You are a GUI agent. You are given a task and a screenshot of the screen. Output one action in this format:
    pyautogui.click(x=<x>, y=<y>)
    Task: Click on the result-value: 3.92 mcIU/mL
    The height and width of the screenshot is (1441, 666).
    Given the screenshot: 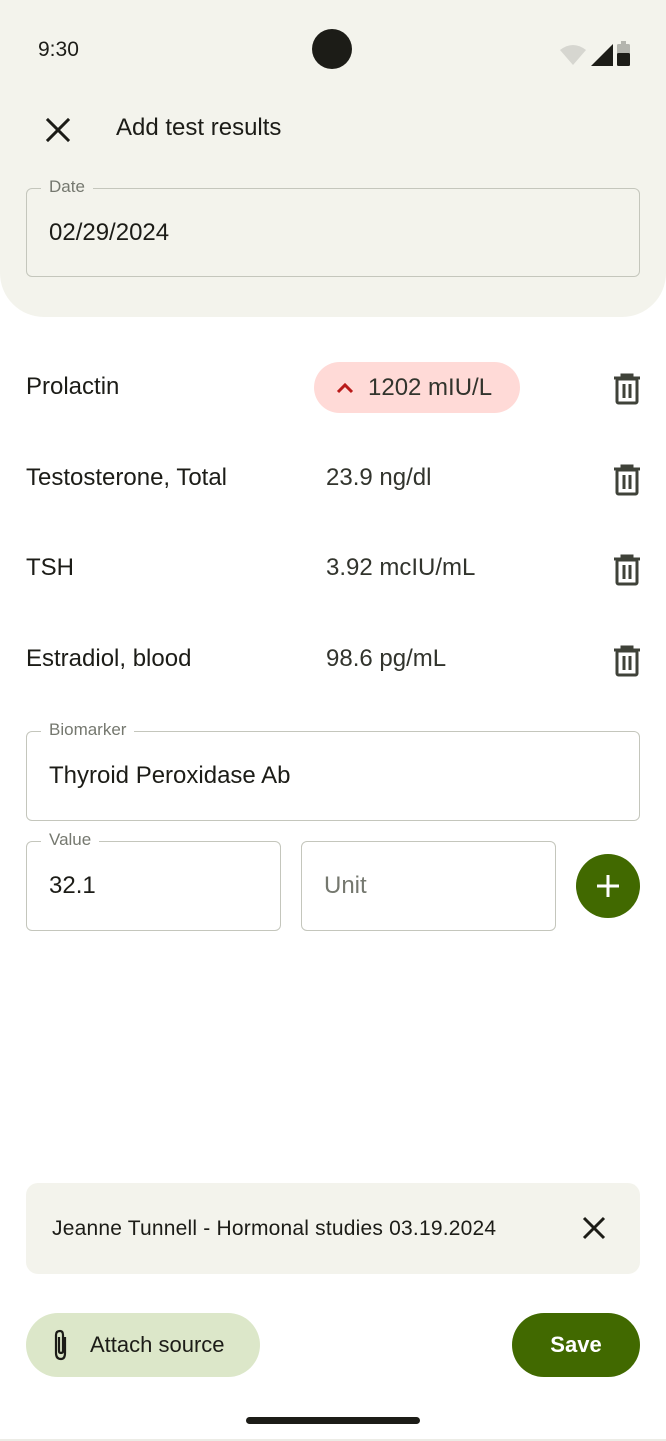 What is the action you would take?
    pyautogui.click(x=401, y=567)
    